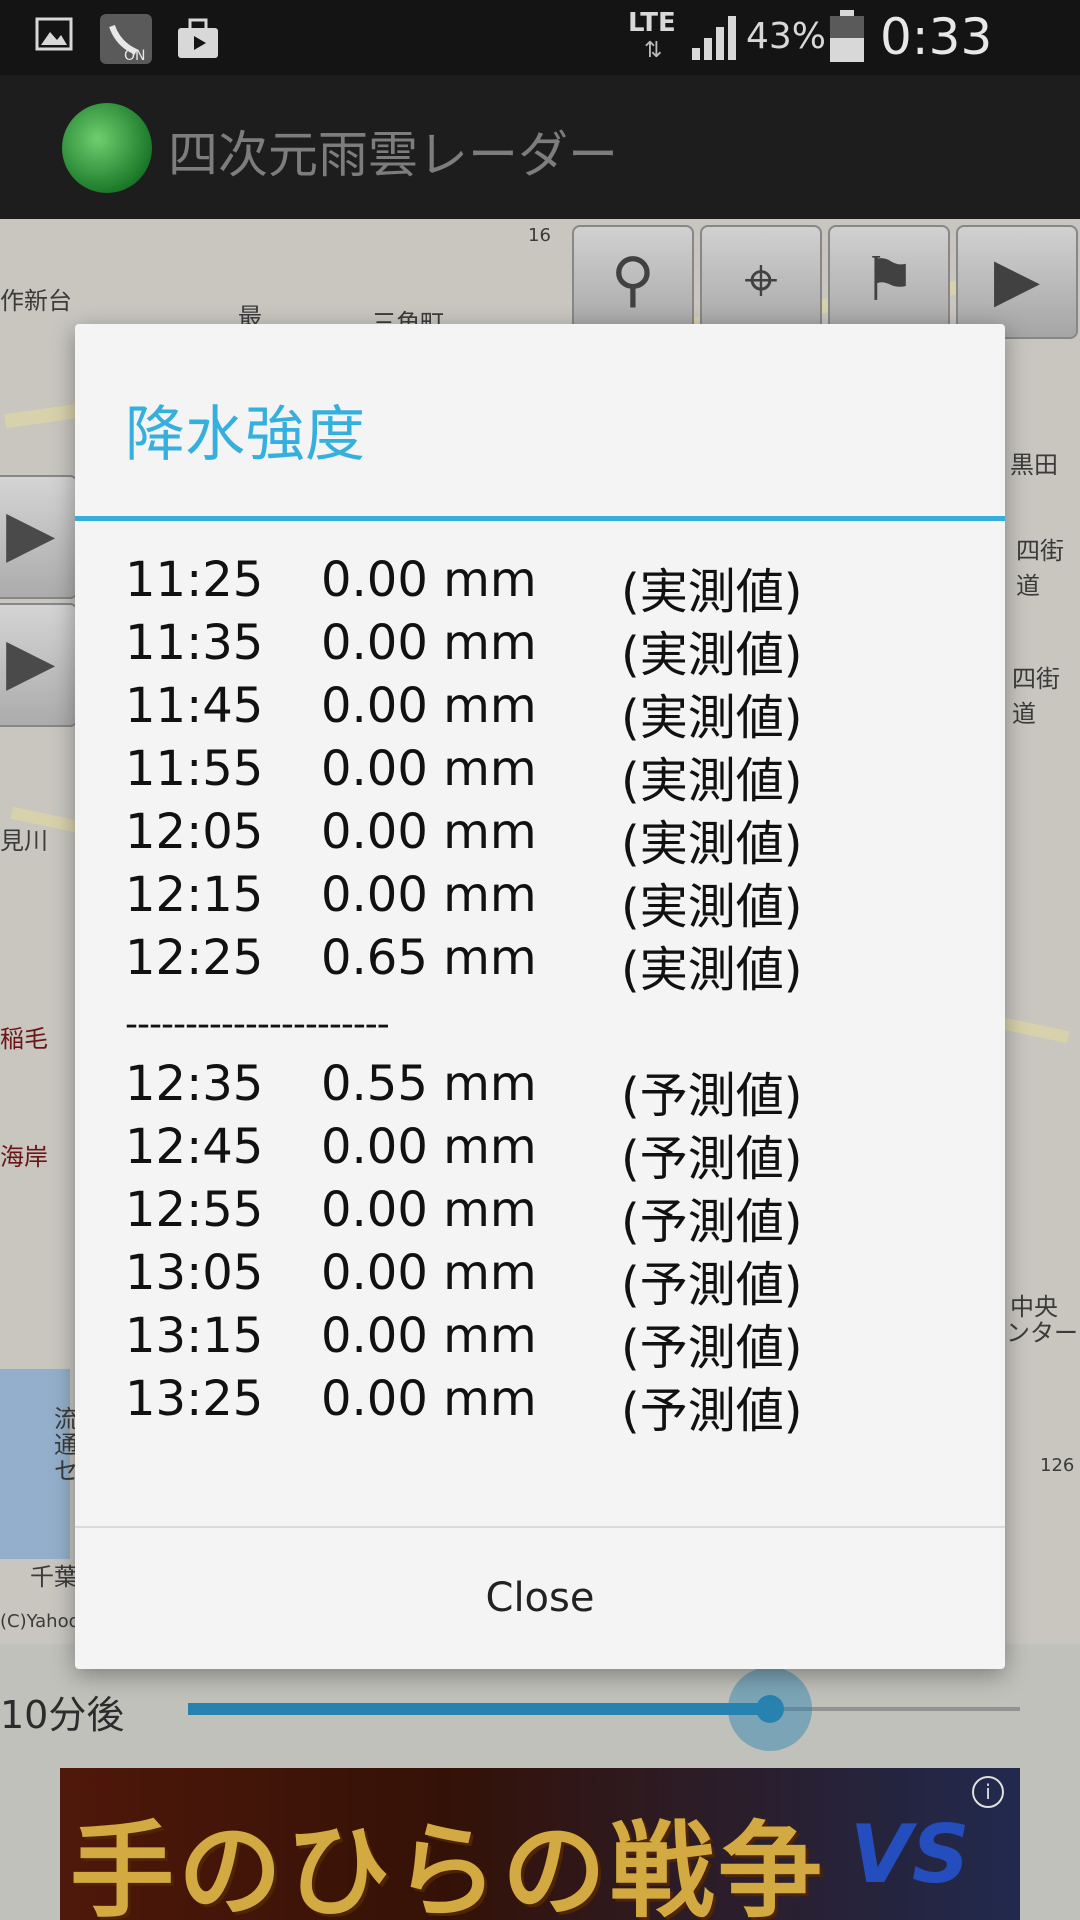 The height and width of the screenshot is (1920, 1080). I want to click on row-time: 12:05, so click(194, 832).